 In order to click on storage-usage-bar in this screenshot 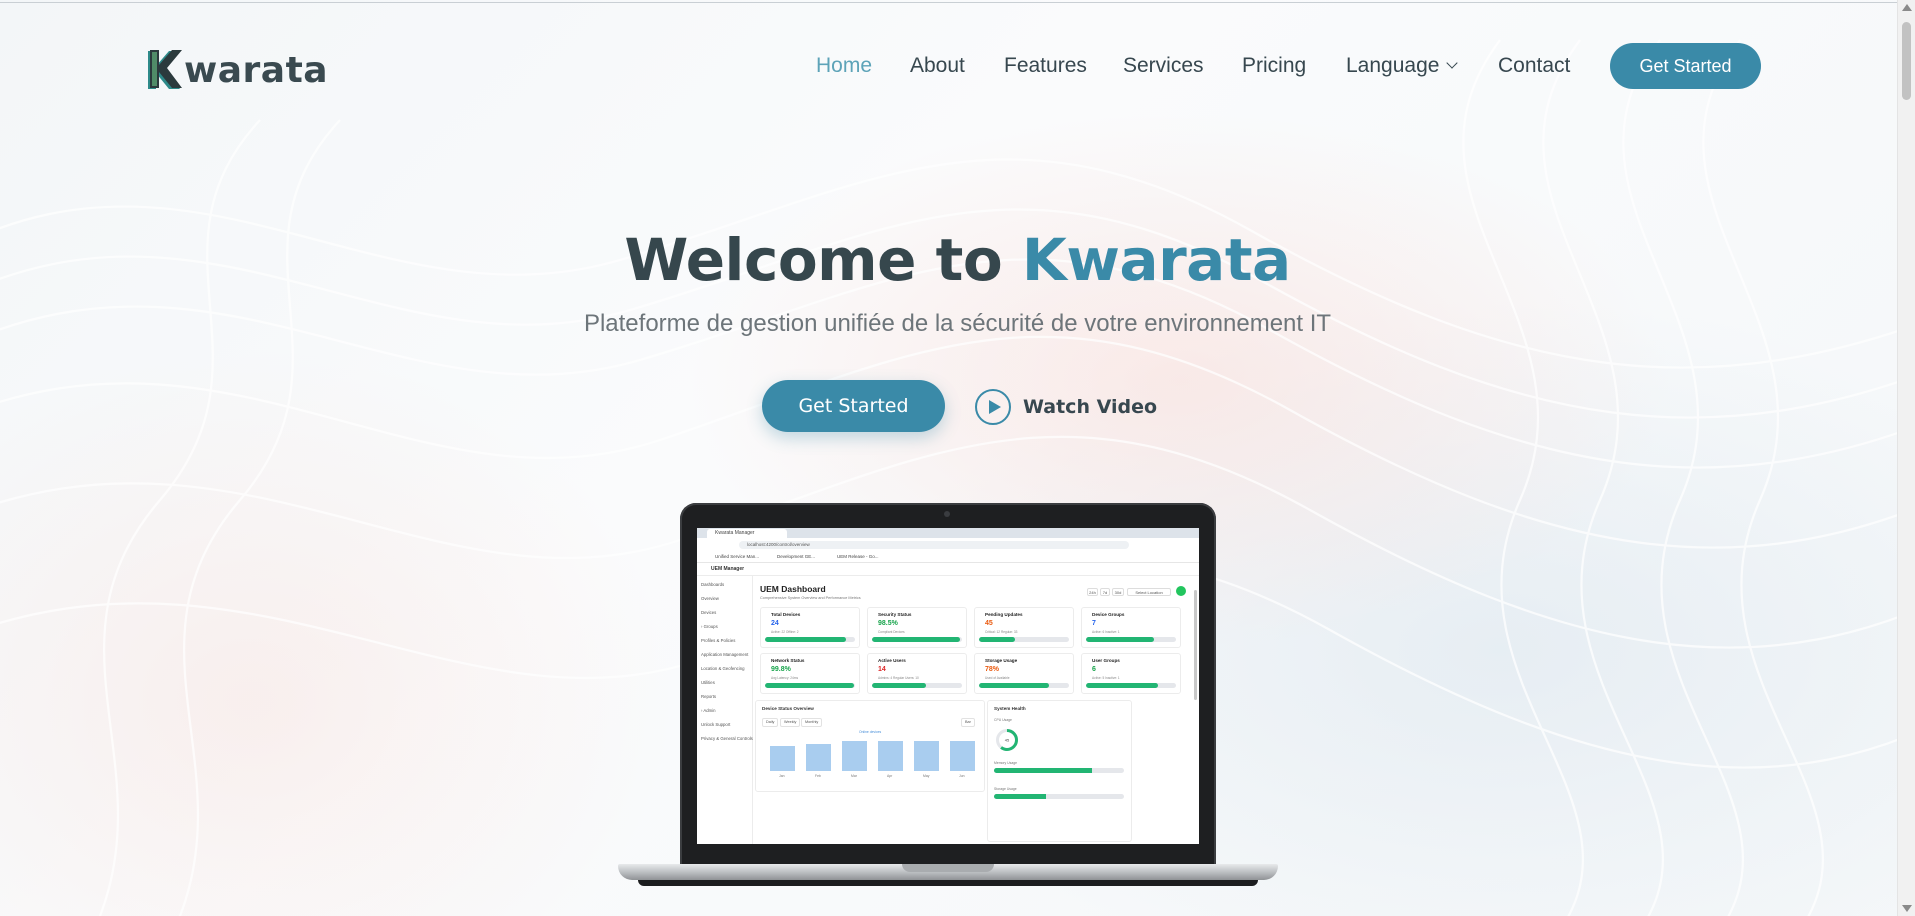, I will do `click(1059, 796)`.